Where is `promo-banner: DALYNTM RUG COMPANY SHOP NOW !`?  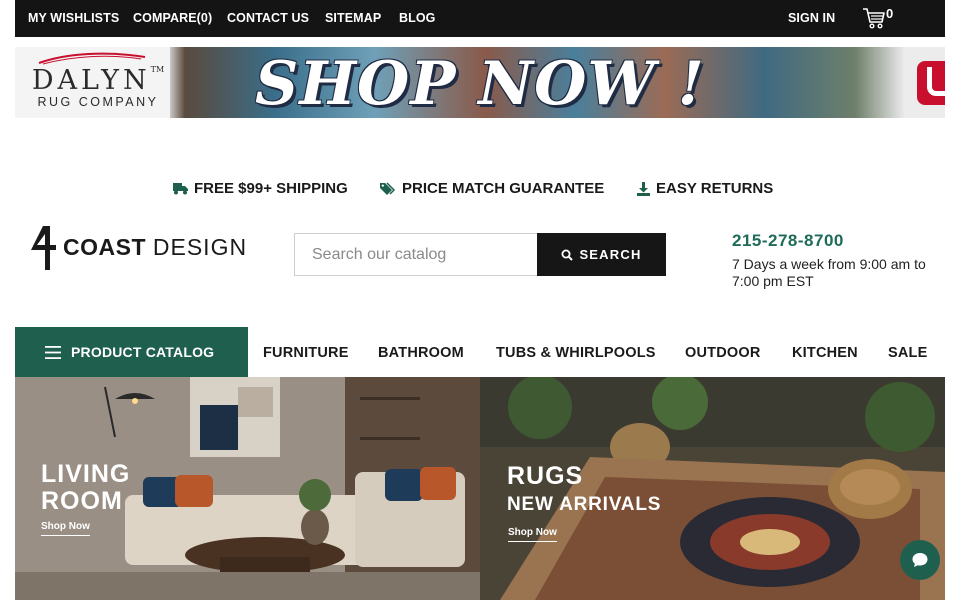 promo-banner: DALYNTM RUG COMPANY SHOP NOW ! is located at coordinates (480, 82).